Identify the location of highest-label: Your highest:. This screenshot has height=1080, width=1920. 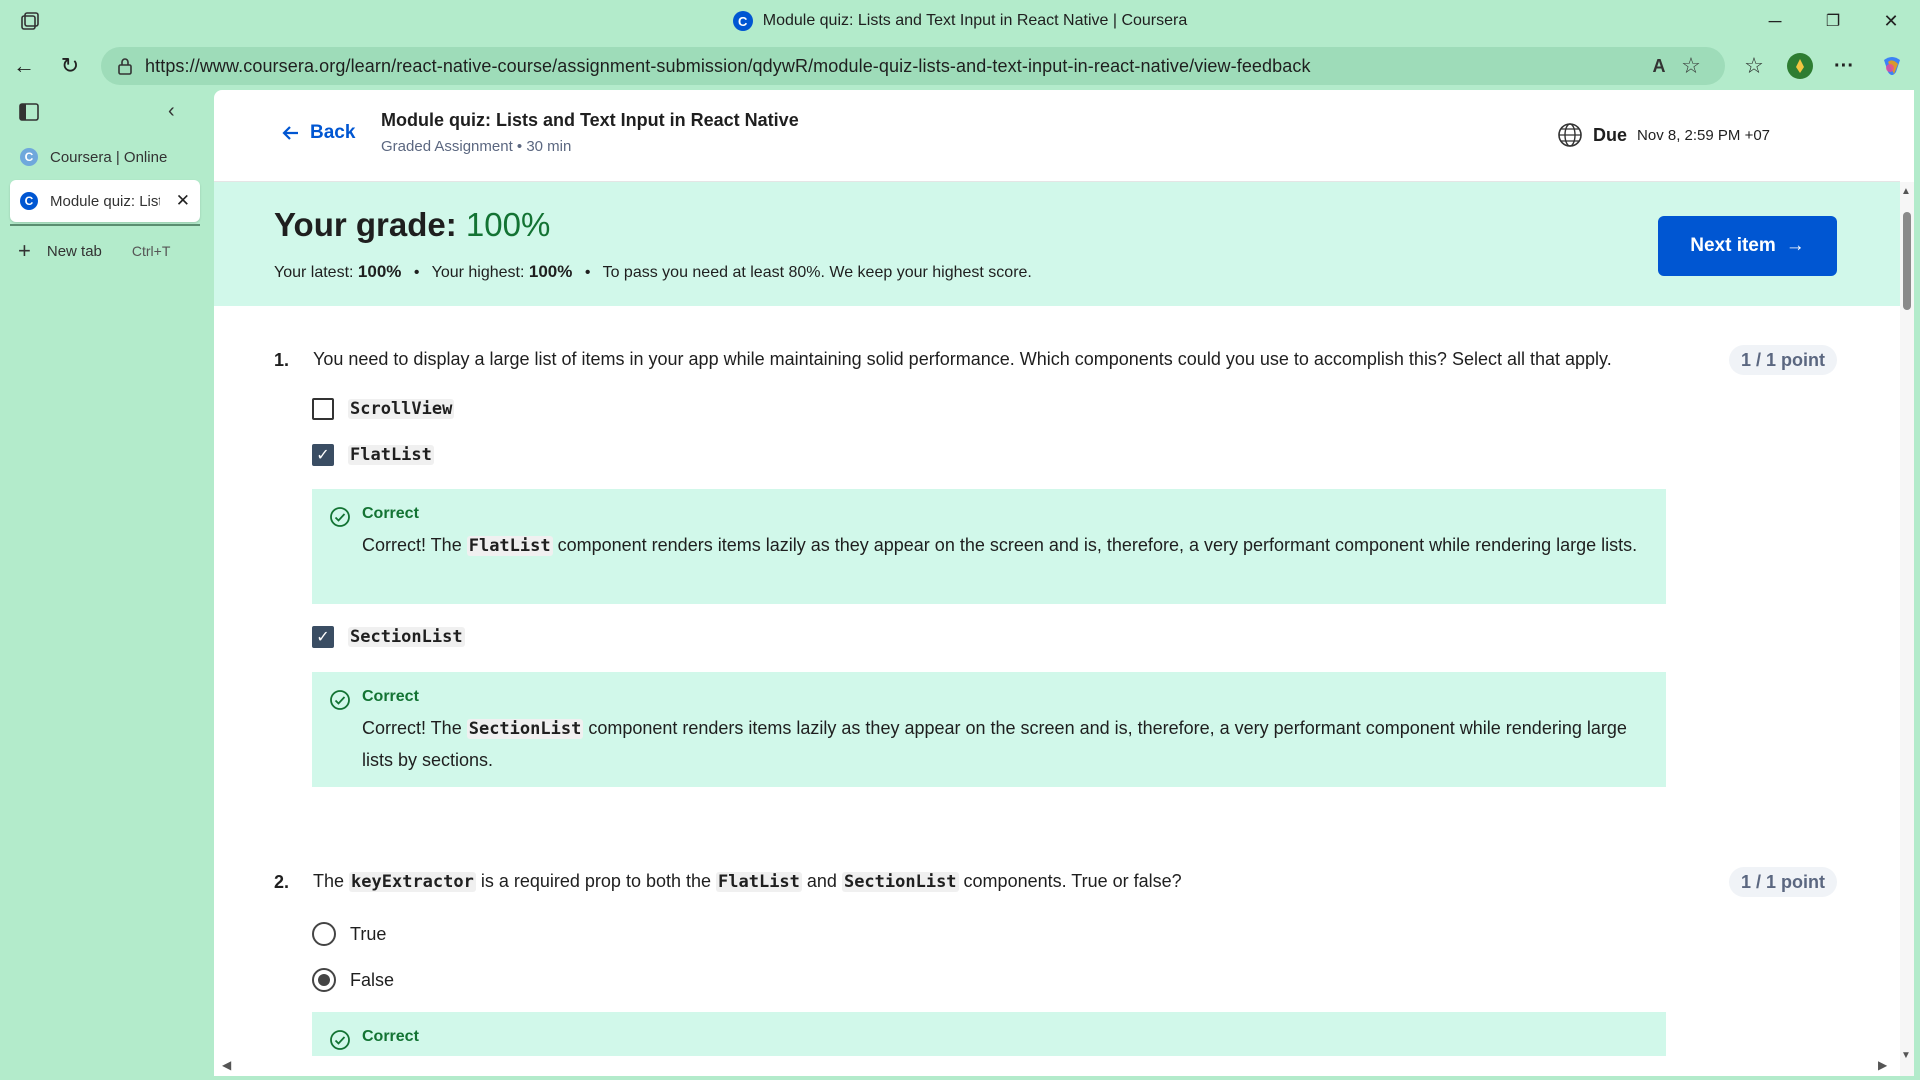
(480, 272).